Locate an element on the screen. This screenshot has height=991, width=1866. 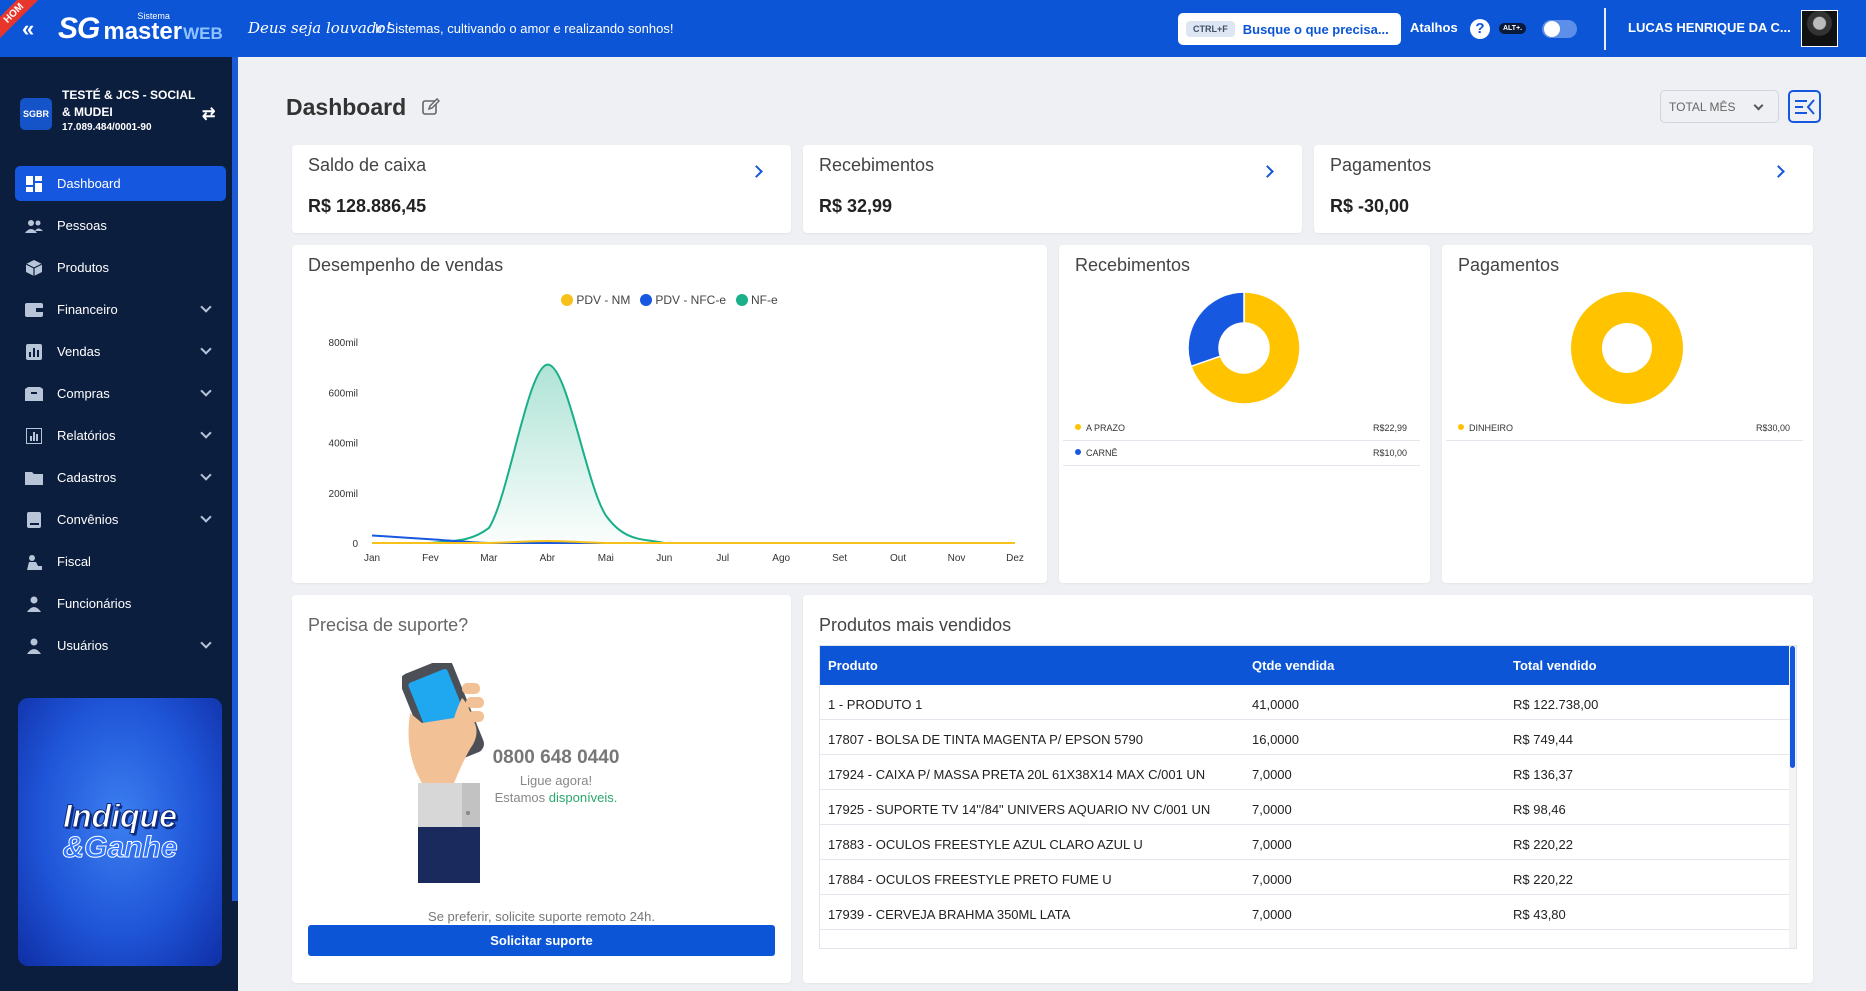
column-header-qtde: Qtde vendida is located at coordinates (1293, 665).